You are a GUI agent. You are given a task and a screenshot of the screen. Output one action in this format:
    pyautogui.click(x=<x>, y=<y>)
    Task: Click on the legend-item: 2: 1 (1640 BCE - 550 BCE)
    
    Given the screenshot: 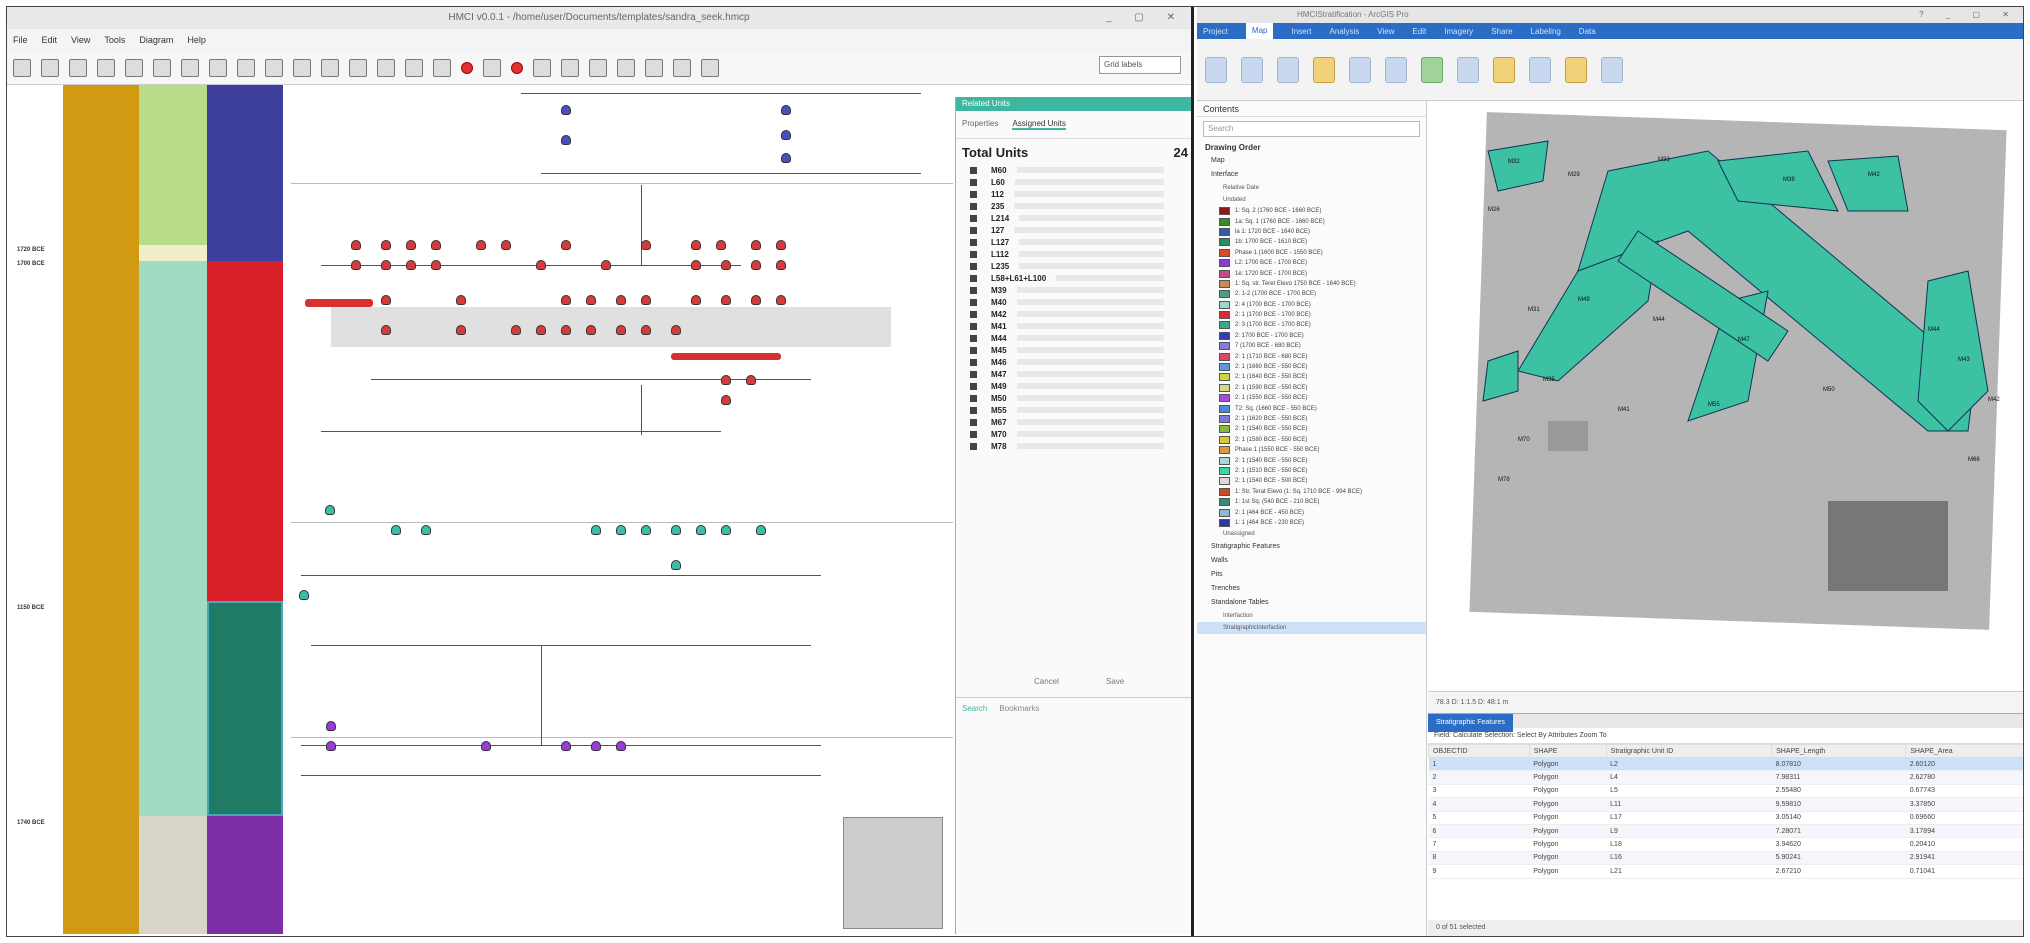 What is the action you would take?
    pyautogui.click(x=1311, y=377)
    